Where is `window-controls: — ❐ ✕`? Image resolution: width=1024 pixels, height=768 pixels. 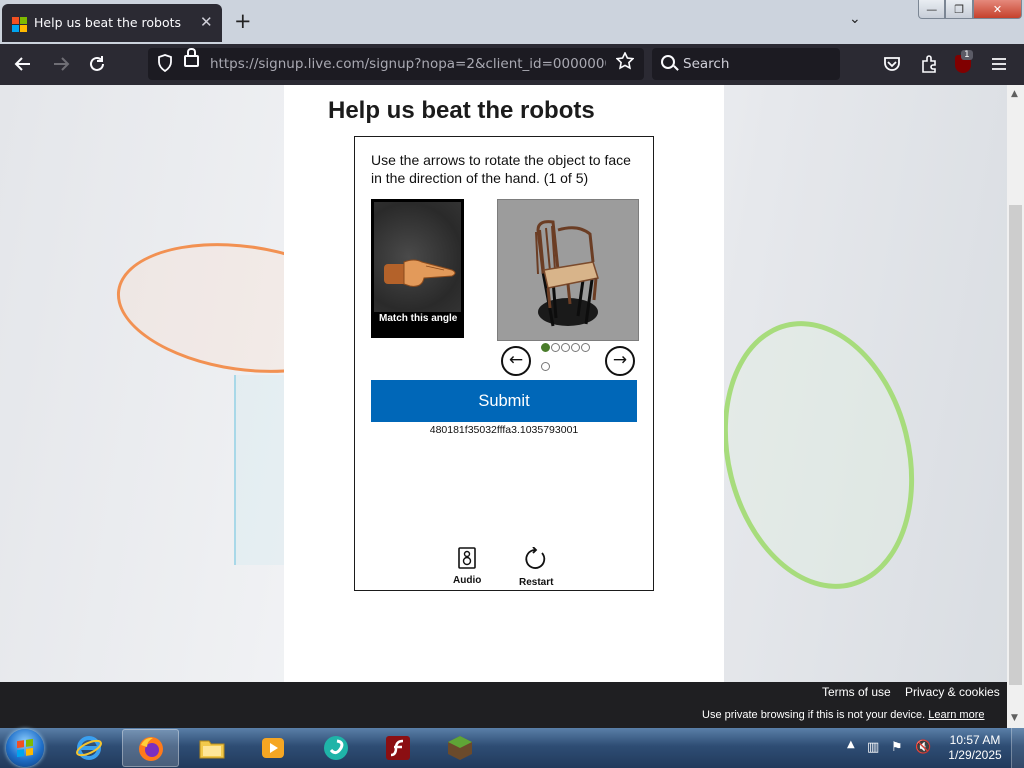
window-controls: — ❐ ✕ is located at coordinates (970, 9).